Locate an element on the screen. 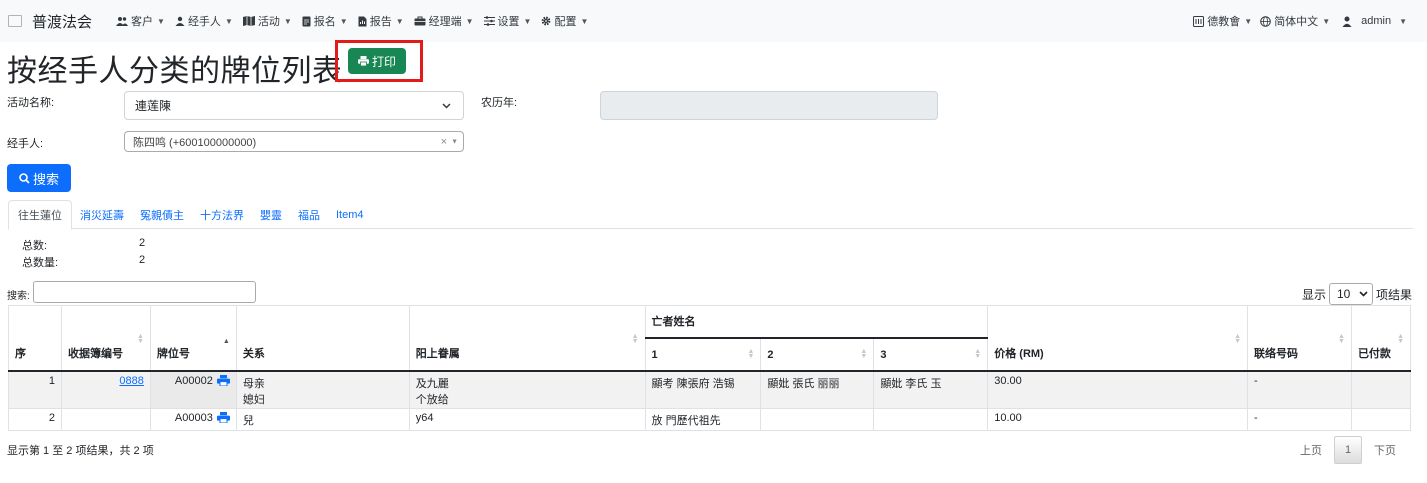  agent-select: 陈四鸣 (+600100000000) × ▼ is located at coordinates (294, 141).